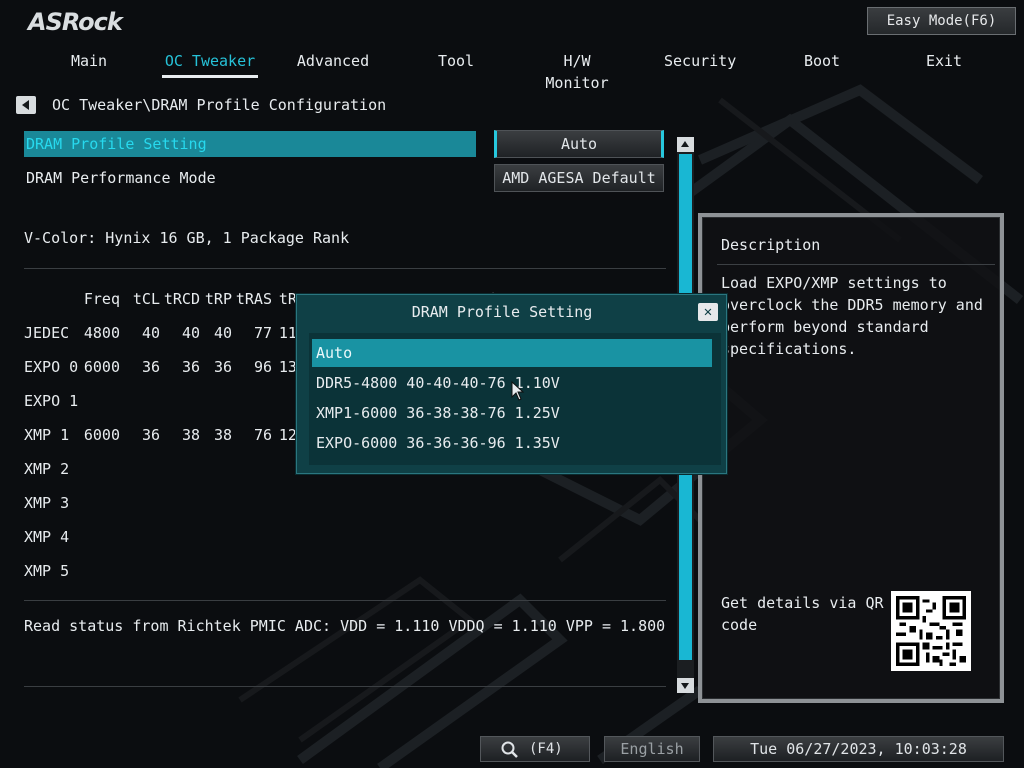 The width and height of the screenshot is (1024, 768). I want to click on header-tras: tRAS, so click(253, 299).